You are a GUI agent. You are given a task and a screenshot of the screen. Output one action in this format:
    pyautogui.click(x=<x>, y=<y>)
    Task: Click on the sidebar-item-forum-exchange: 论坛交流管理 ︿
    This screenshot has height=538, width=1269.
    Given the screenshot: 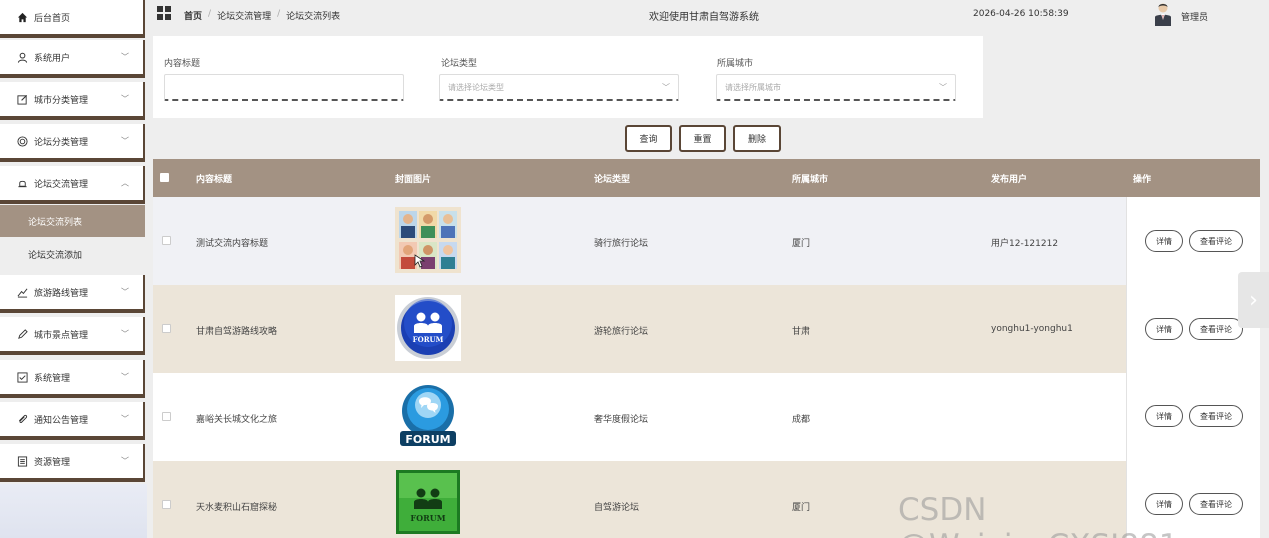 What is the action you would take?
    pyautogui.click(x=72, y=185)
    